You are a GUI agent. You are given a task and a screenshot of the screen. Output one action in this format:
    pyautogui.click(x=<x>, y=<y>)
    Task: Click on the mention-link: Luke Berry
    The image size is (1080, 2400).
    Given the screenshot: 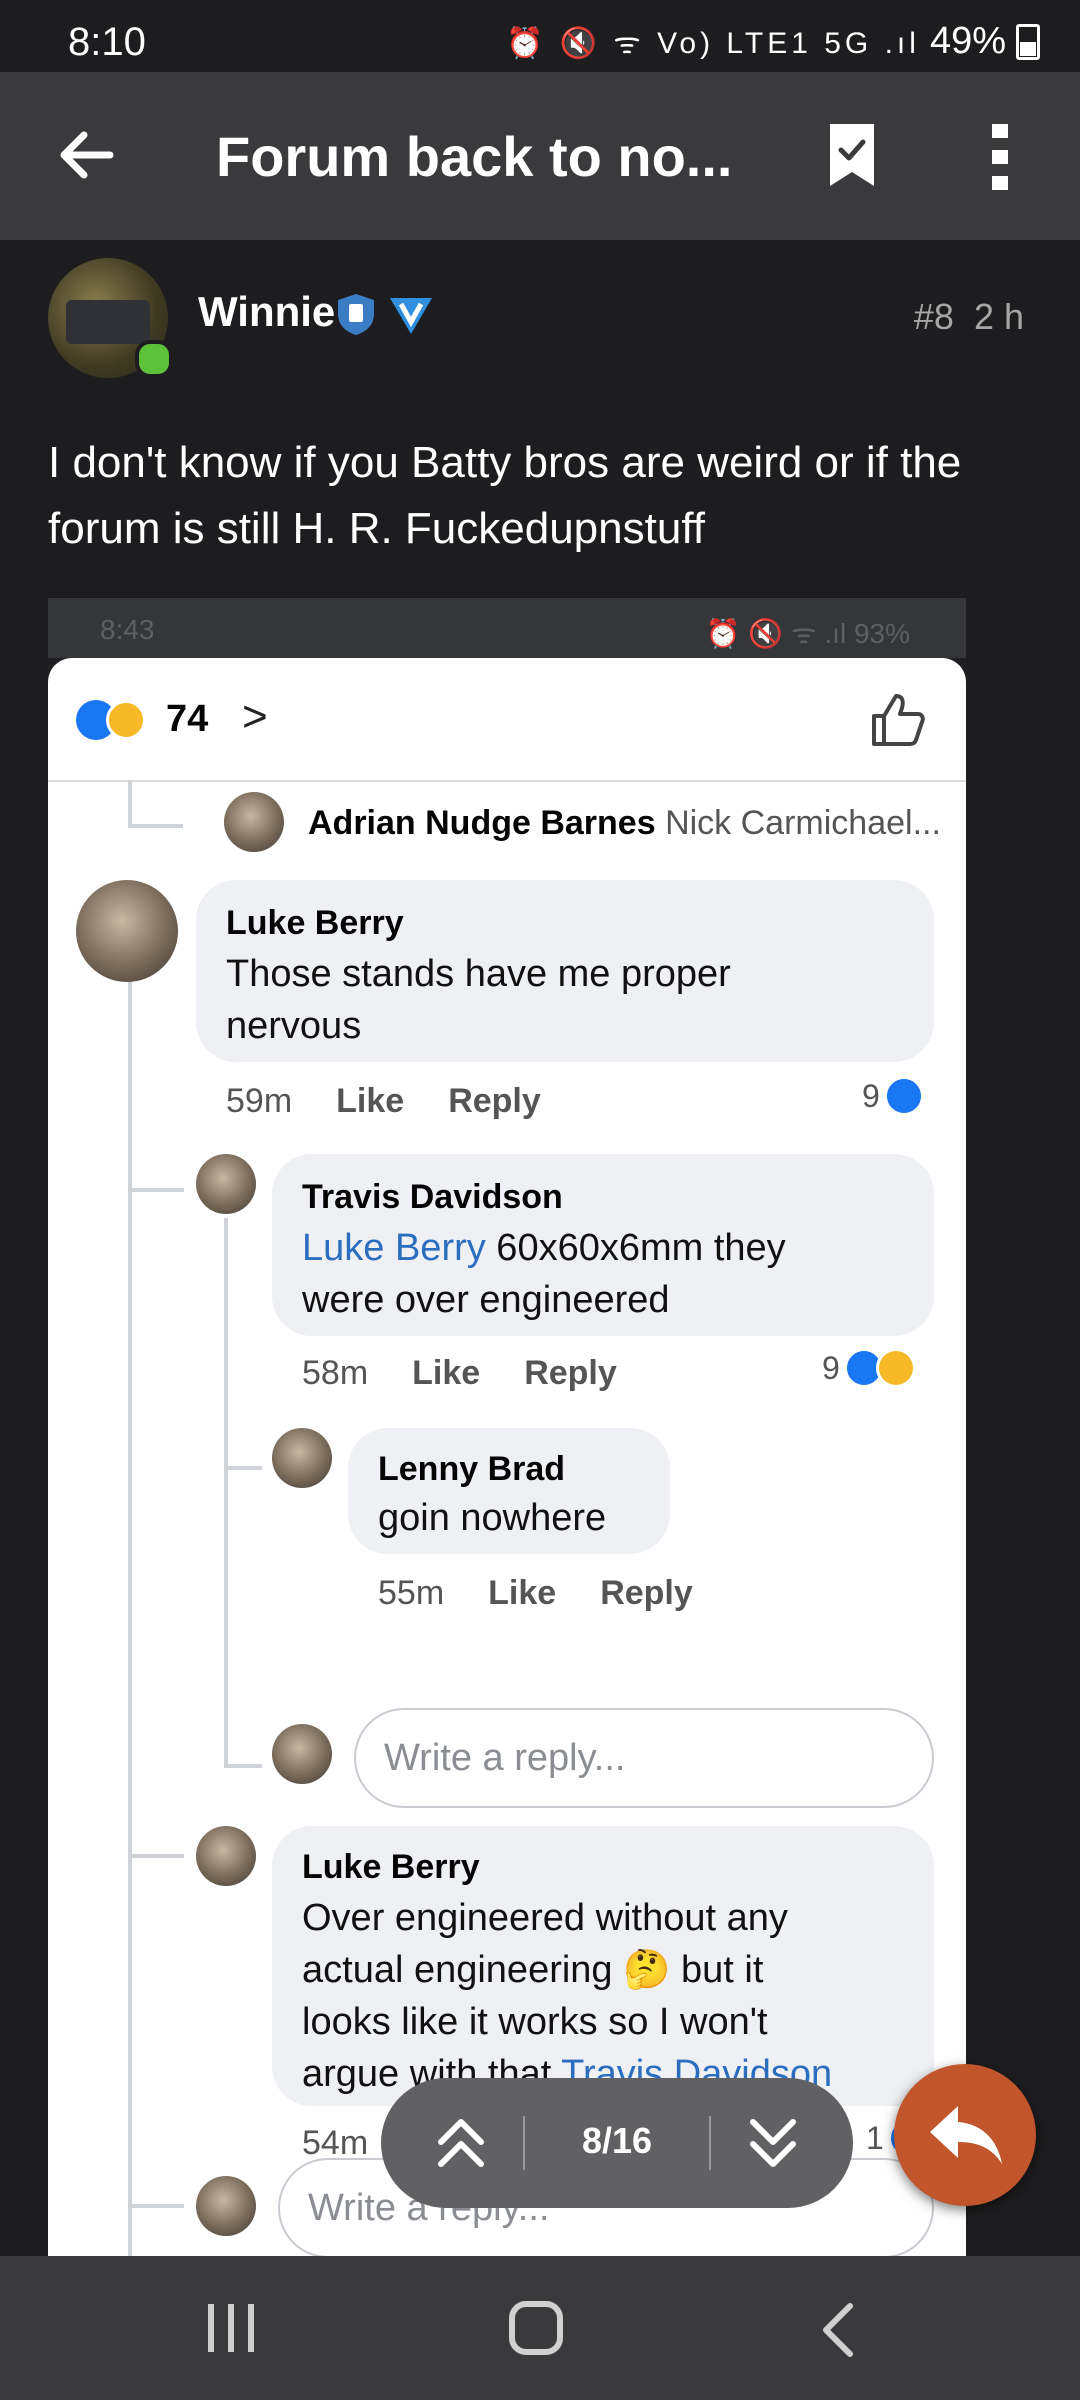 What is the action you would take?
    pyautogui.click(x=394, y=1248)
    